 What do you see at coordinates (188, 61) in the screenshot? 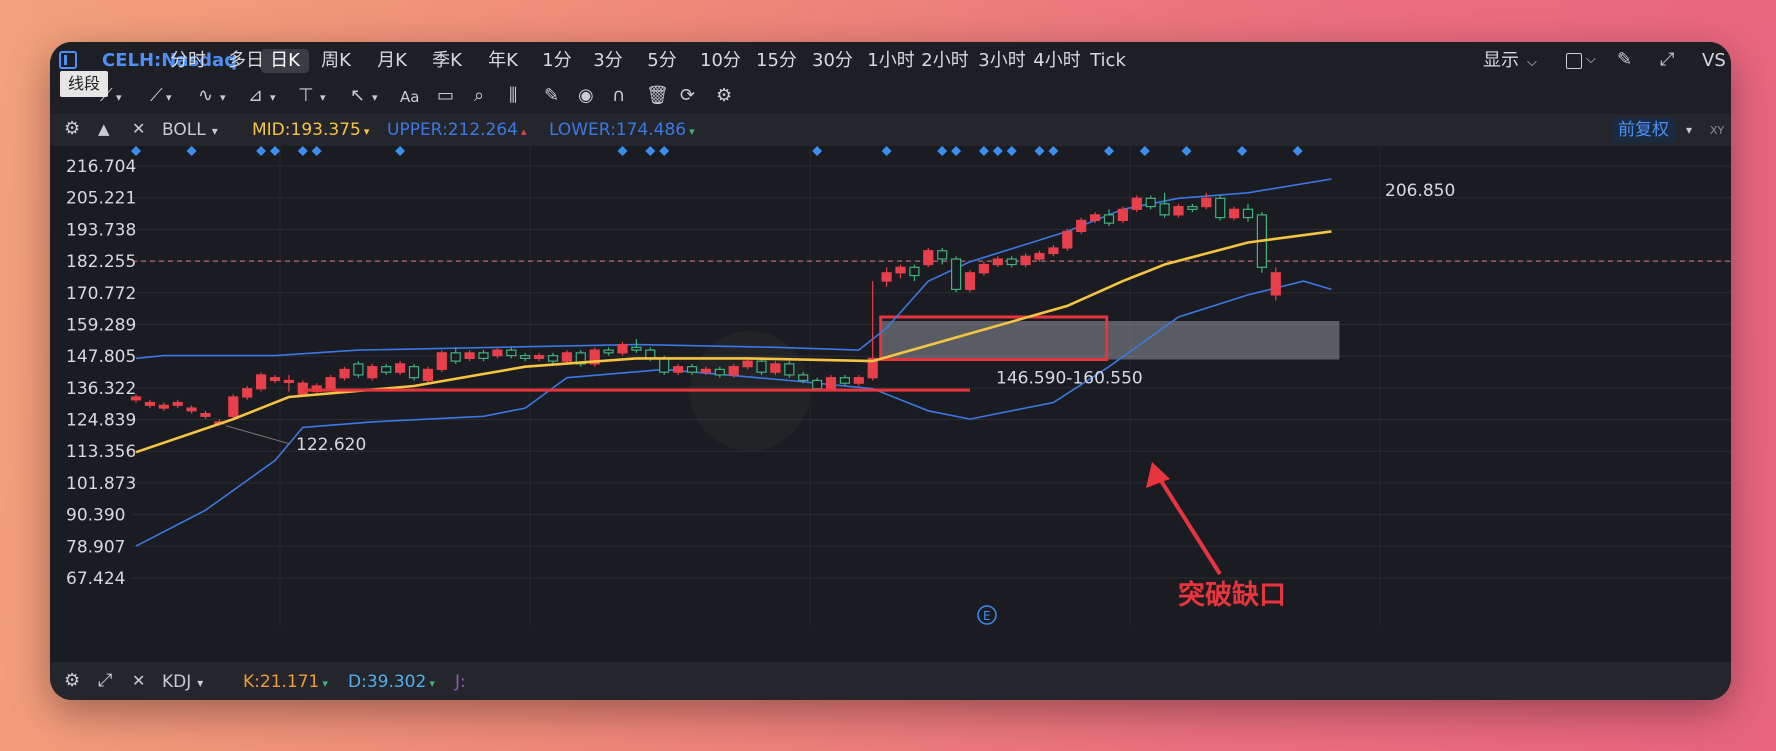
I see `tab-timeframe-0: 分时` at bounding box center [188, 61].